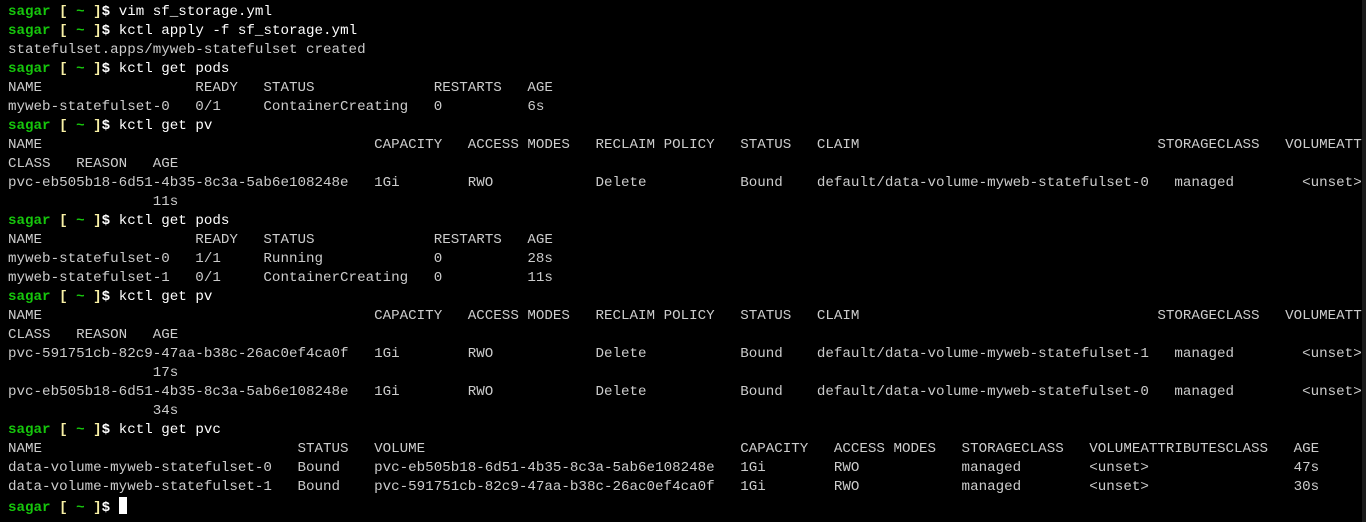 Image resolution: width=1366 pixels, height=522 pixels. I want to click on prompt-line: sagar [ ~ ]$ vim sf_storage.yml, so click(687, 12).